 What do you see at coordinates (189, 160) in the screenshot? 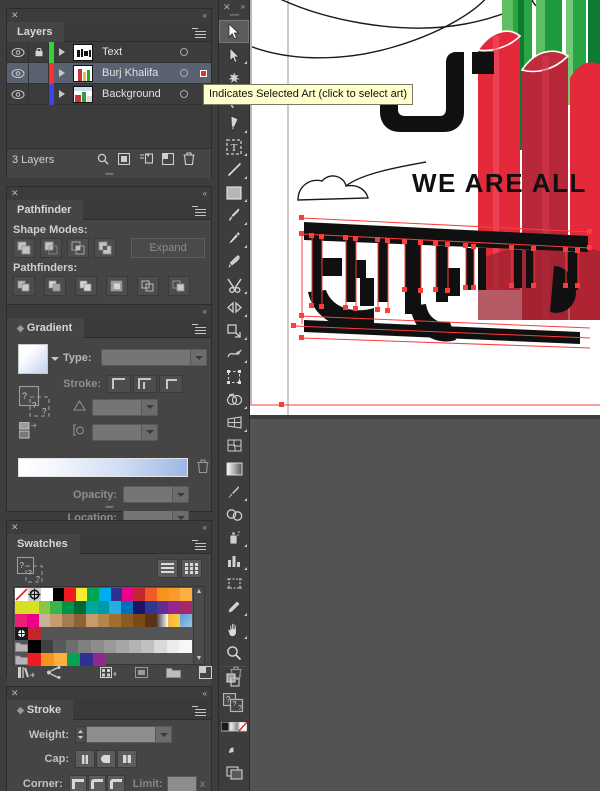
I see `delete-selection-icon` at bounding box center [189, 160].